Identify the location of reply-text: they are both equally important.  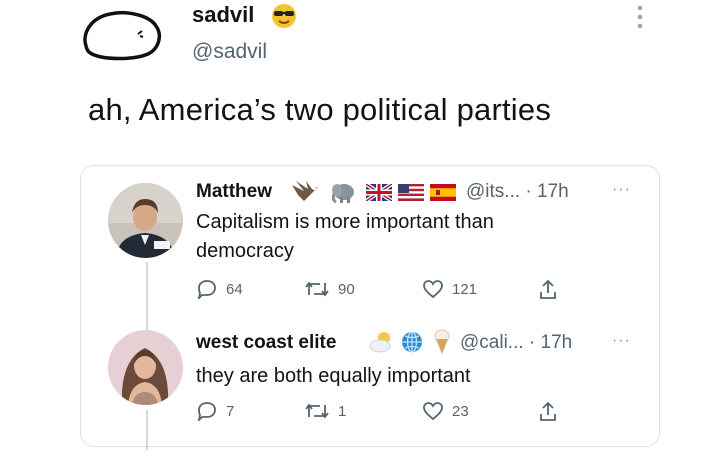
(333, 376).